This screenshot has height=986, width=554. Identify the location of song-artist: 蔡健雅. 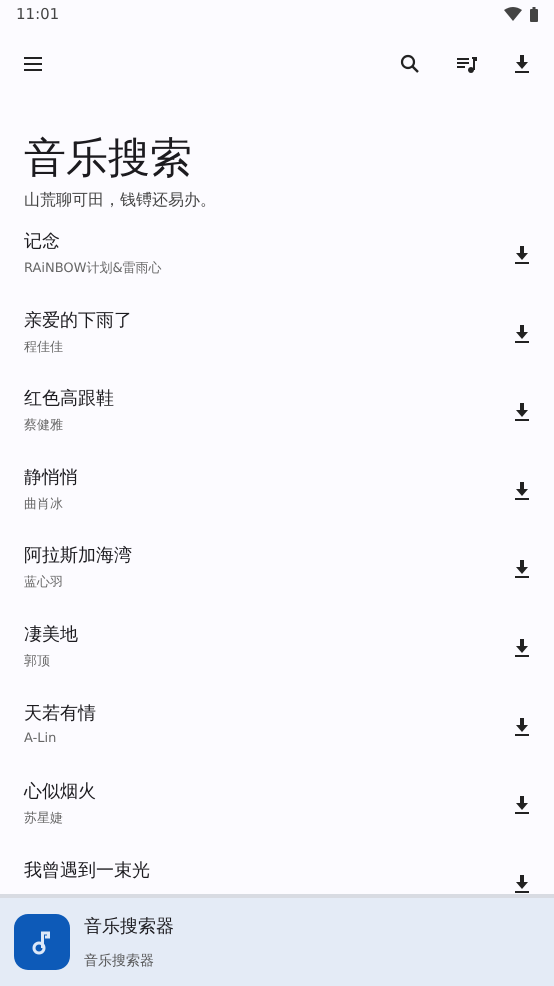
(44, 425).